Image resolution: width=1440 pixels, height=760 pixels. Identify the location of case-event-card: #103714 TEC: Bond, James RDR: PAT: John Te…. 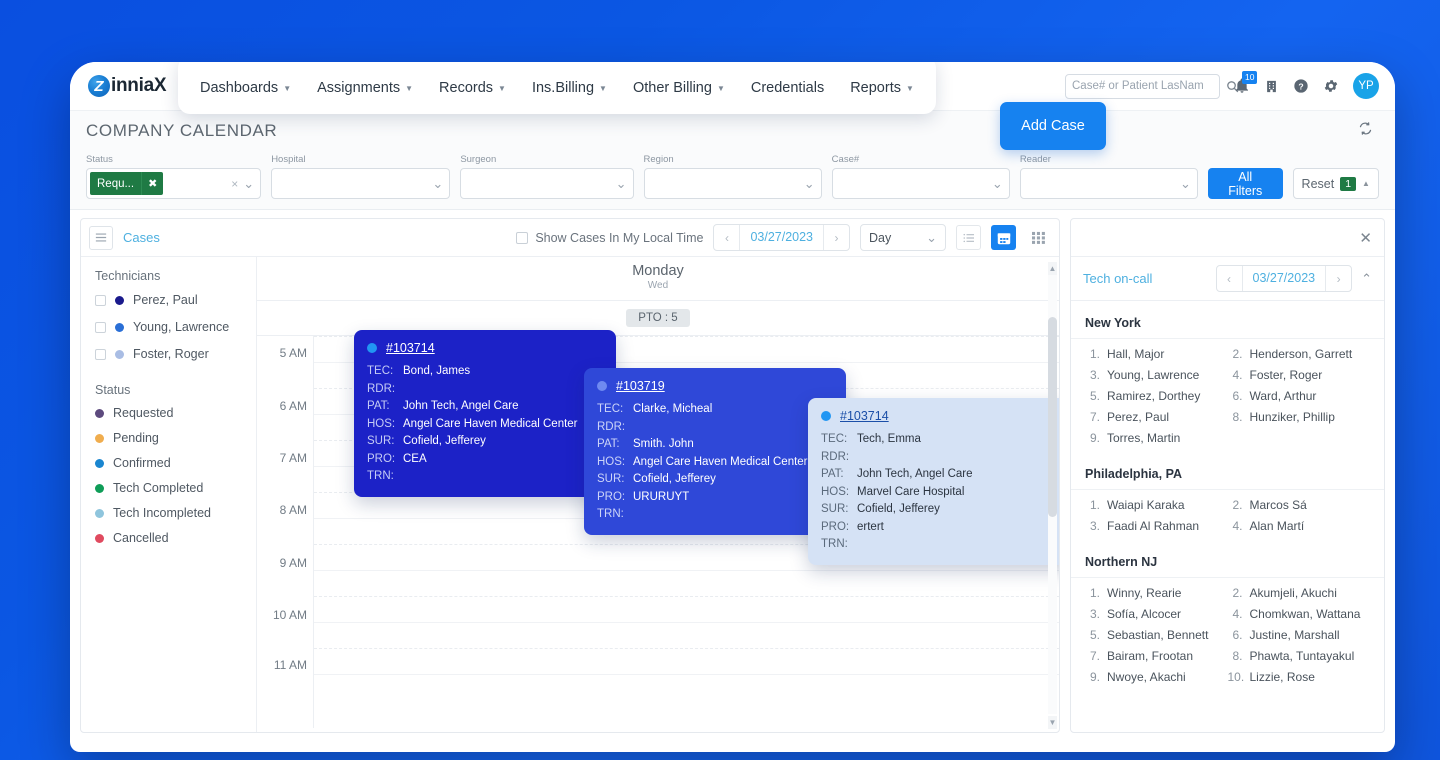
(485, 413).